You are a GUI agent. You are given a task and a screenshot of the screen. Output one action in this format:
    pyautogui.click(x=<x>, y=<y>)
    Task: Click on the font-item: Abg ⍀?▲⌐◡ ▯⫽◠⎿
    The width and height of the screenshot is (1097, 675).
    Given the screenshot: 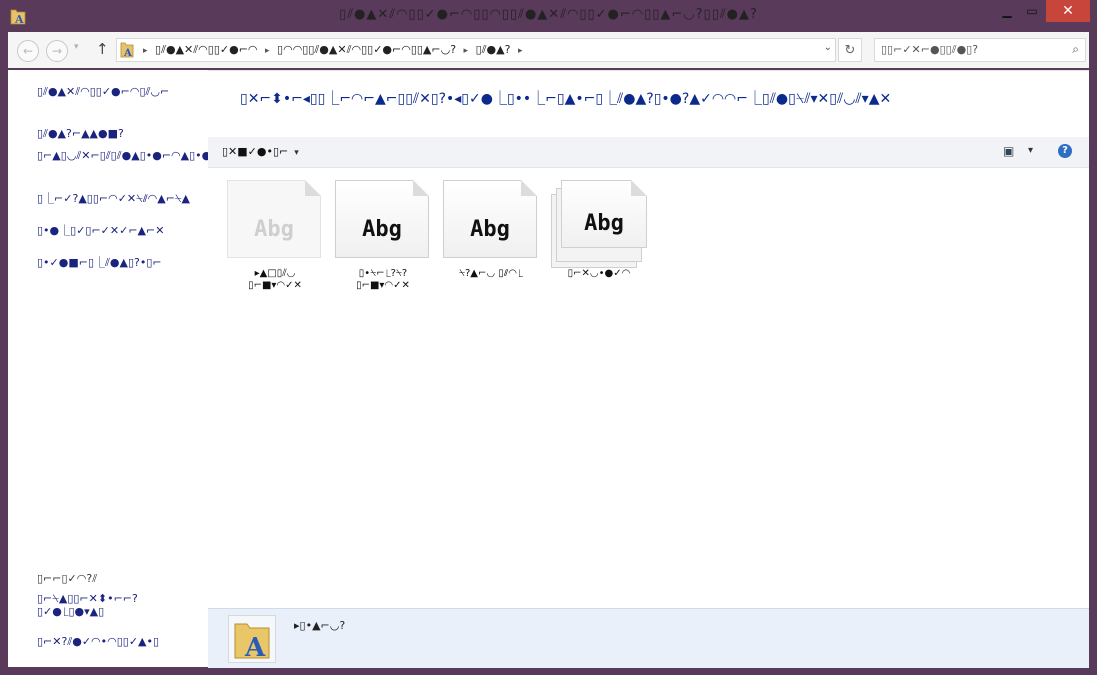 What is the action you would take?
    pyautogui.click(x=491, y=240)
    